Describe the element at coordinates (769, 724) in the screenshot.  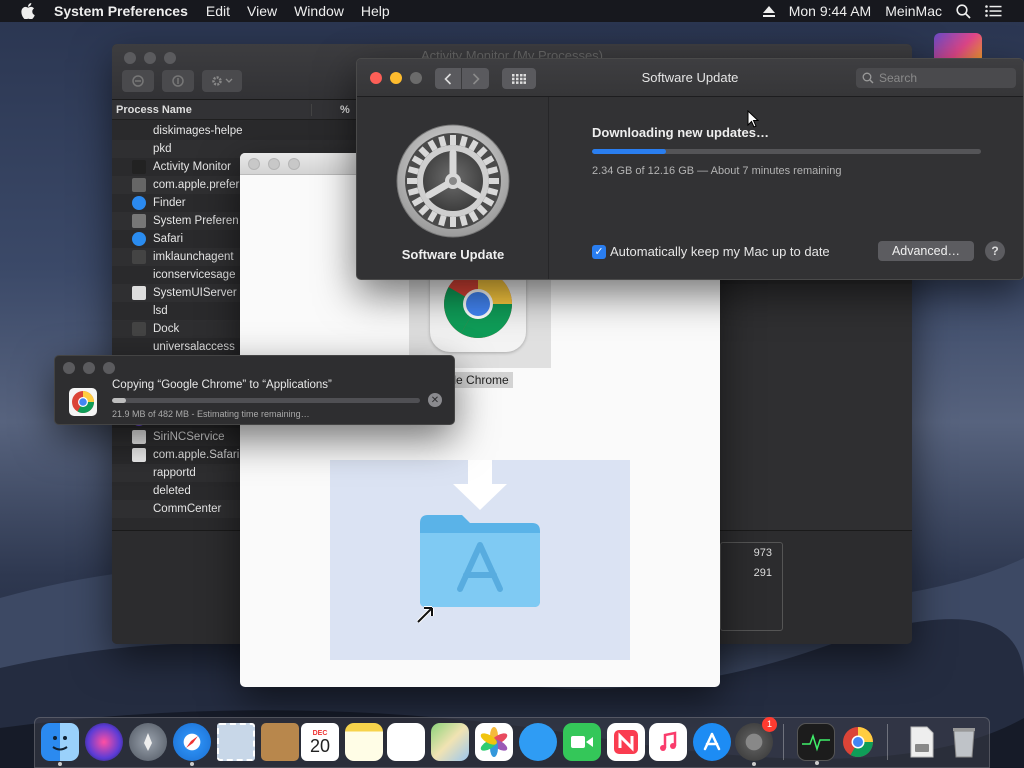
I see `notification-badge: 1` at that location.